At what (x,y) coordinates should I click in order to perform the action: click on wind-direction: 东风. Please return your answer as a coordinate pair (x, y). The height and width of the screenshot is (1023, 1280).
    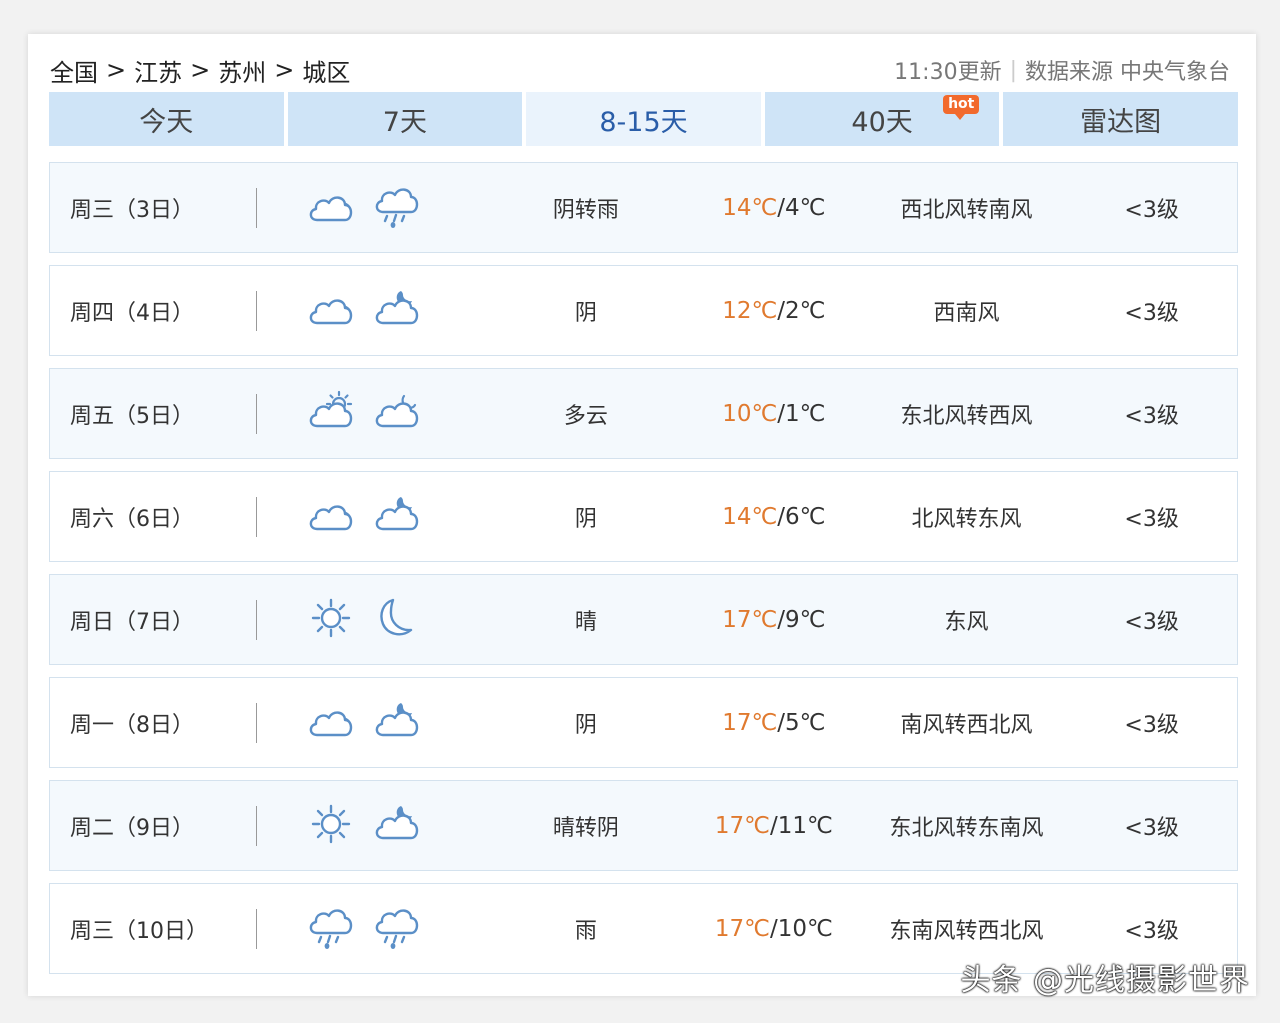
    Looking at the image, I should click on (966, 622).